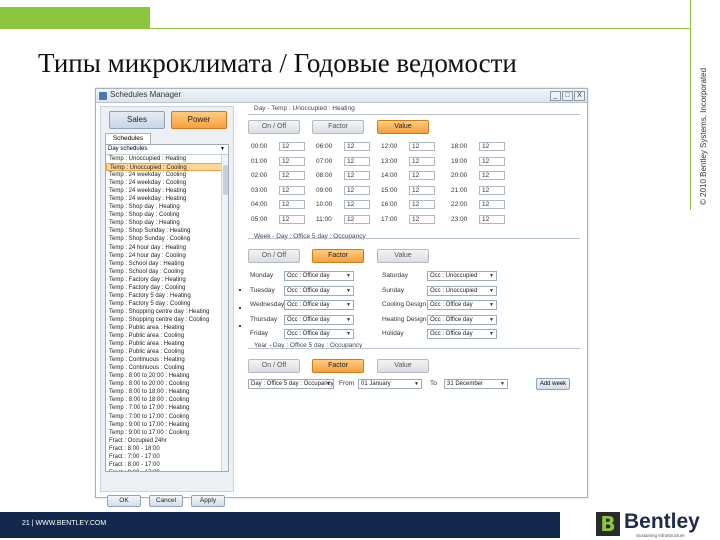  What do you see at coordinates (167, 312) in the screenshot?
I see `list-item: Temp : Shopping centre day : Heating` at bounding box center [167, 312].